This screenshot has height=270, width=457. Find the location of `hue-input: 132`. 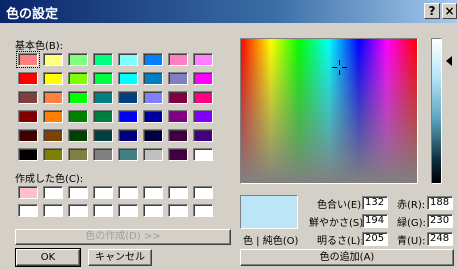

hue-input: 132 is located at coordinates (375, 203).